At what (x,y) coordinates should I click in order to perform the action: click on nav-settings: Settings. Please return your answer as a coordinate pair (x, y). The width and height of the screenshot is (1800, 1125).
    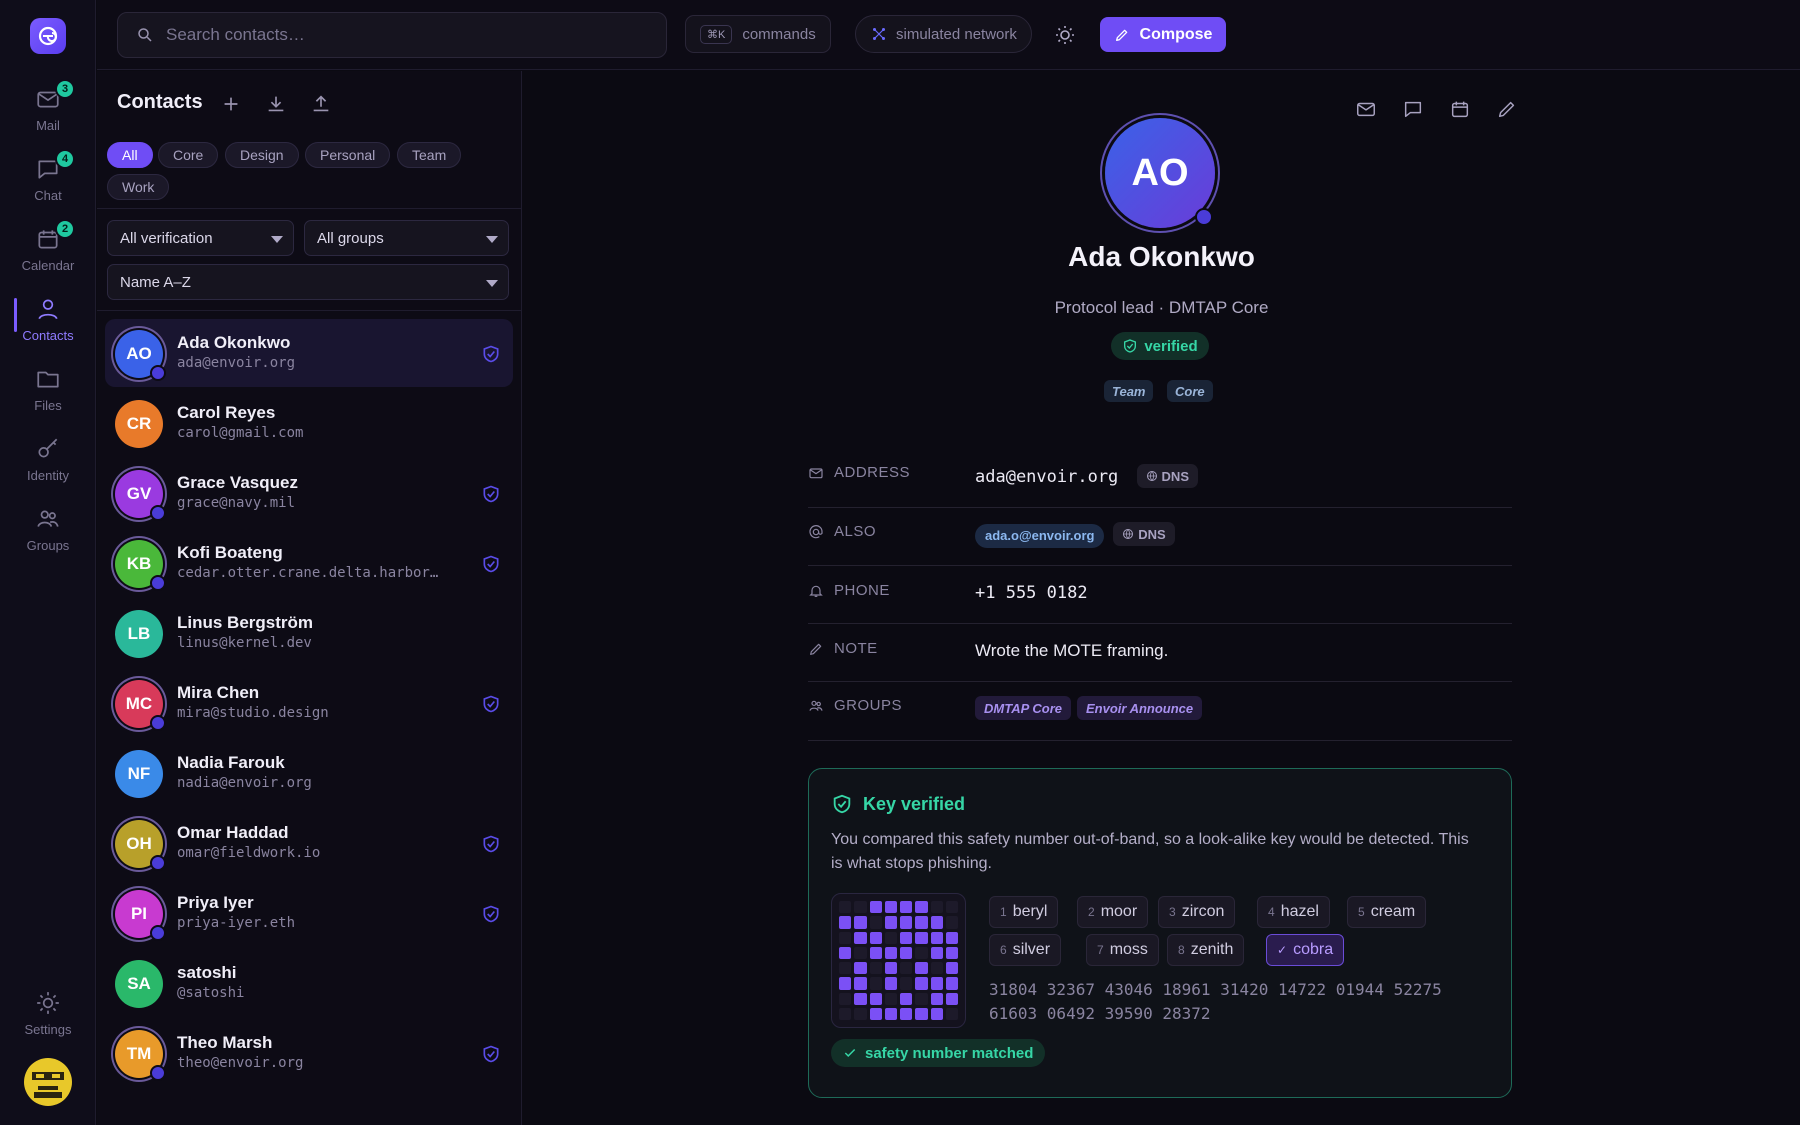
    Looking at the image, I should click on (48, 1020).